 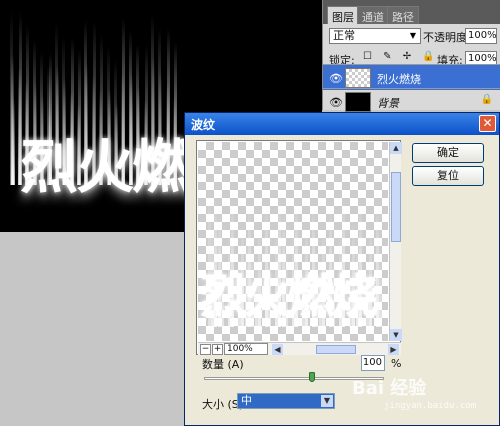 What do you see at coordinates (396, 335) in the screenshot?
I see `scroll-down-icon: ▼` at bounding box center [396, 335].